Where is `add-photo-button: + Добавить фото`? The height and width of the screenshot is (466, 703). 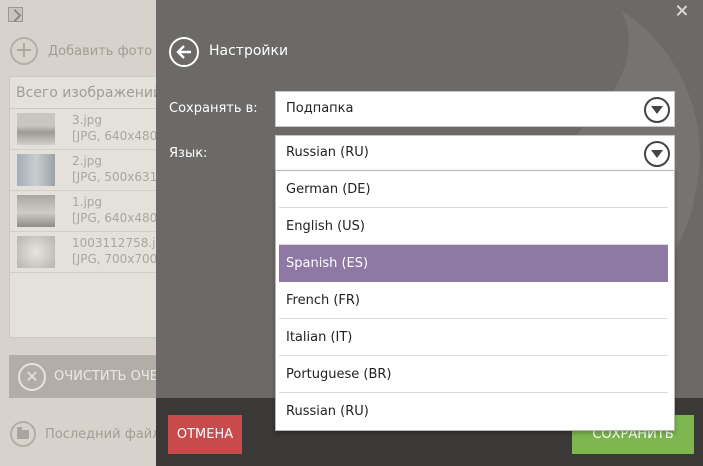 add-photo-button: + Добавить фото is located at coordinates (81, 51).